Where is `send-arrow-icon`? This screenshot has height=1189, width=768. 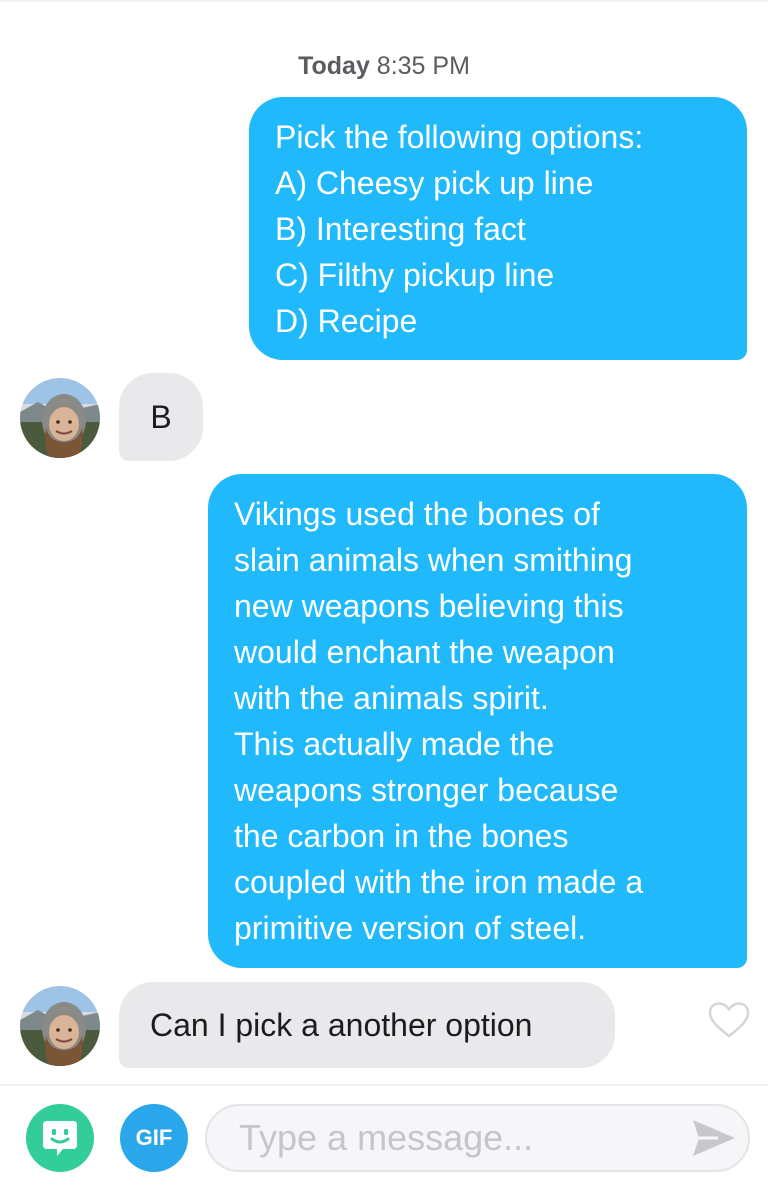
send-arrow-icon is located at coordinates (714, 1138).